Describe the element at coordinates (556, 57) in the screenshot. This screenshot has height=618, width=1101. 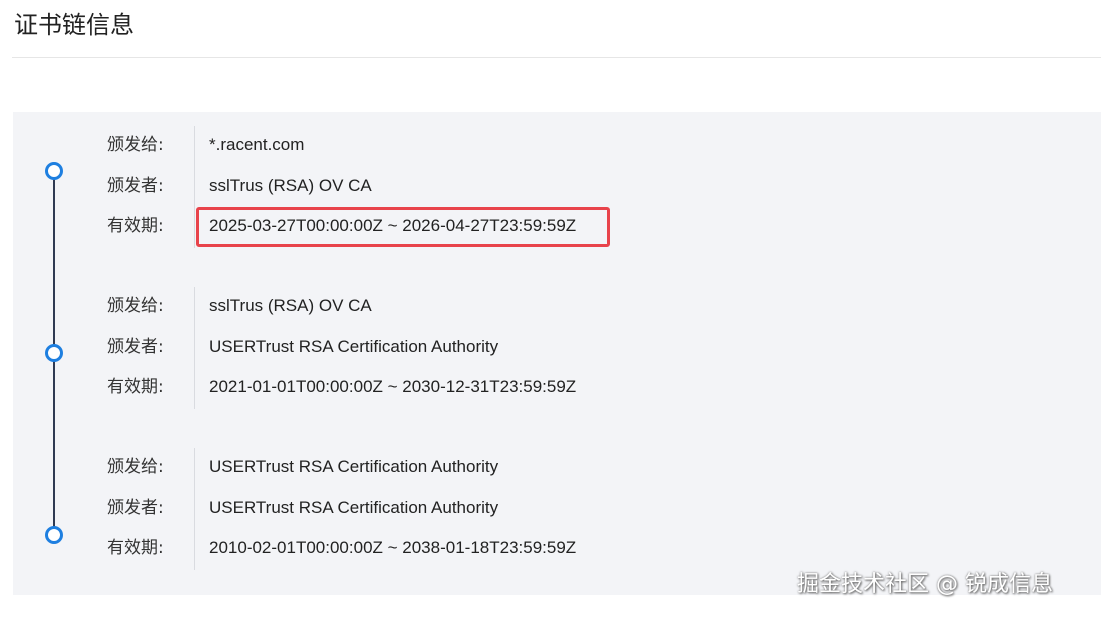
I see `title-divider` at that location.